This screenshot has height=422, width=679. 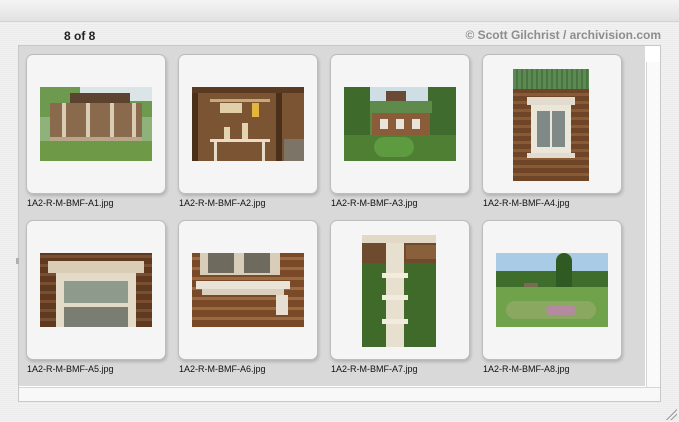 I want to click on log-house-garden-photo, so click(x=400, y=124).